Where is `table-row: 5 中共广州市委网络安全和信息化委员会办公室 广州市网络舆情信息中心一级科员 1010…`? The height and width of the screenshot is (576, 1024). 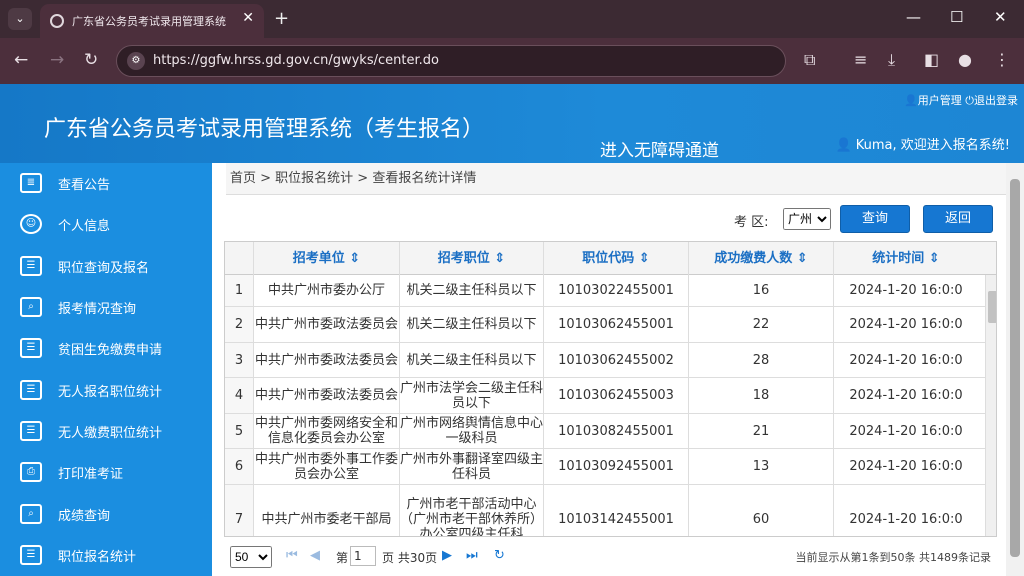
table-row: 5 中共广州市委网络安全和信息化委员会办公室 广州市网络舆情信息中心一级科员 1010… is located at coordinates (610, 431).